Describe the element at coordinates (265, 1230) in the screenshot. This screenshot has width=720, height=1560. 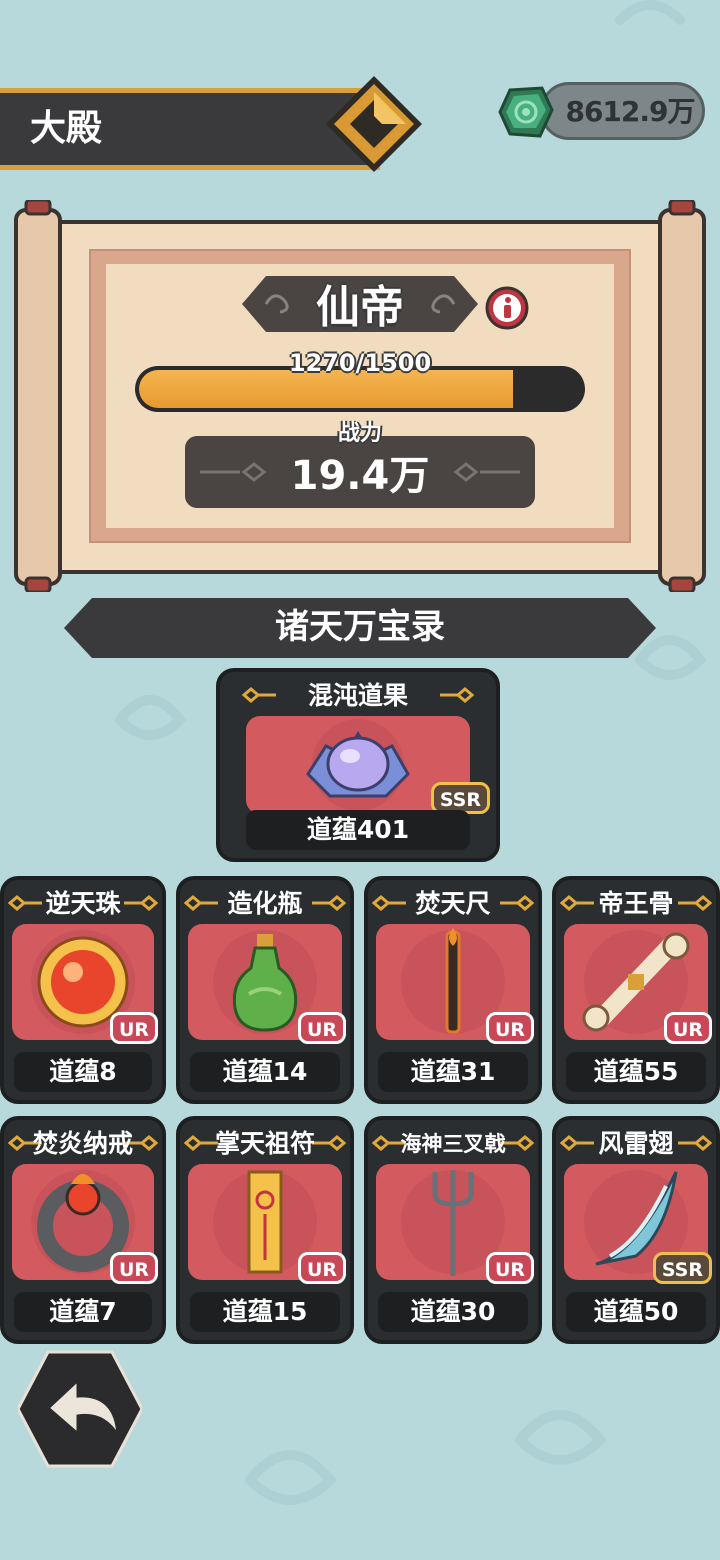
I see `treasure-card: 掌天祖符 UR 道蕴15` at that location.